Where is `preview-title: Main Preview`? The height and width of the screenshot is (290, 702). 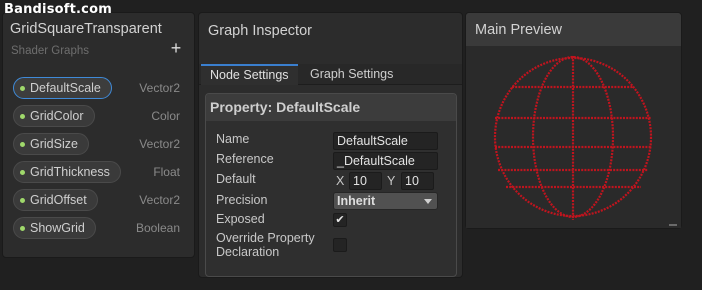
preview-title: Main Preview is located at coordinates (519, 30).